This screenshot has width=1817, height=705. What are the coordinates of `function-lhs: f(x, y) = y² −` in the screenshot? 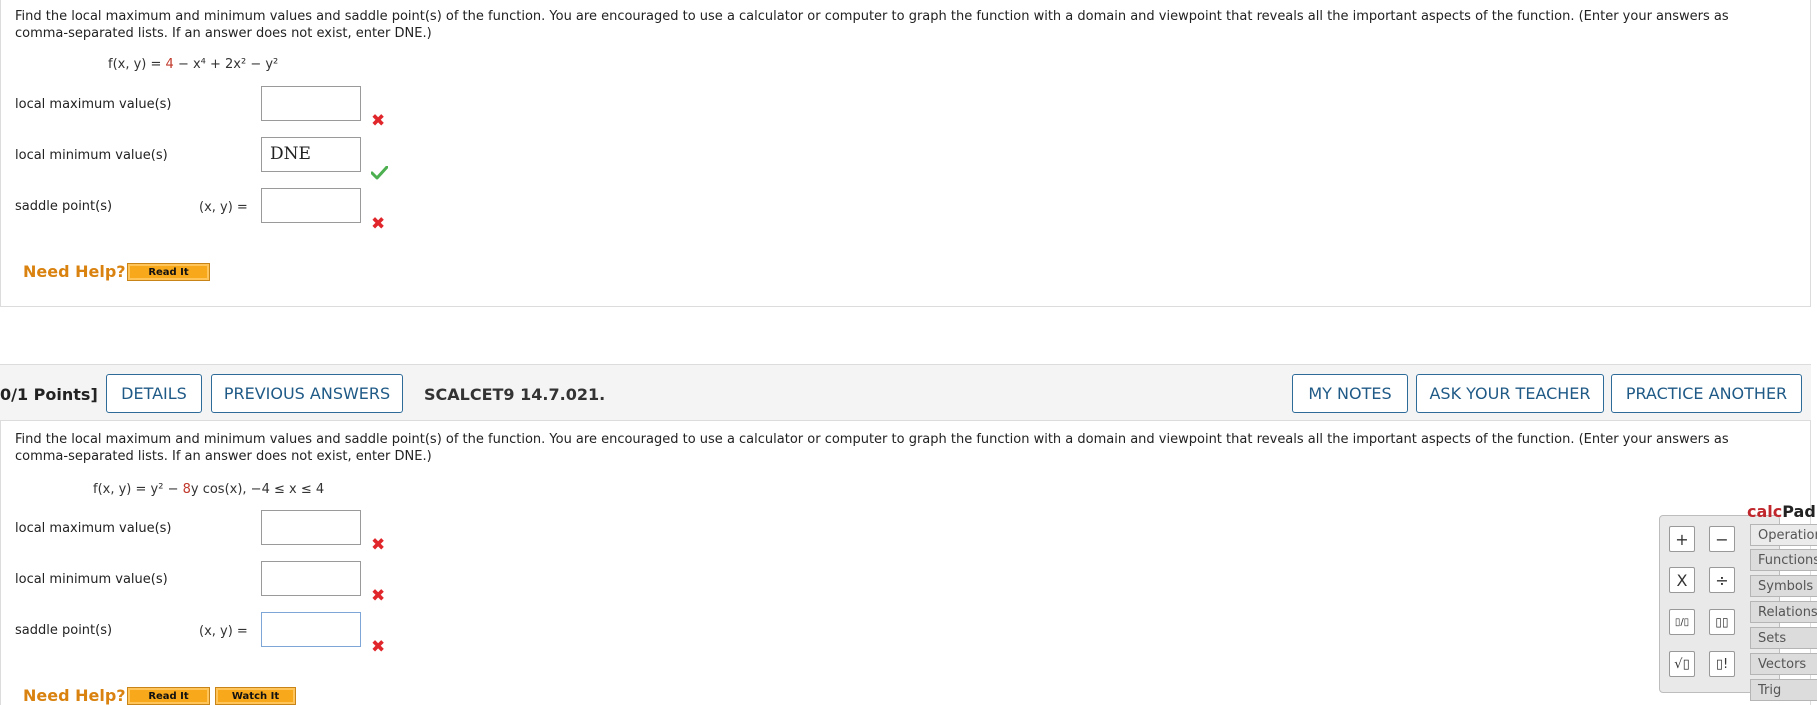 It's located at (138, 489).